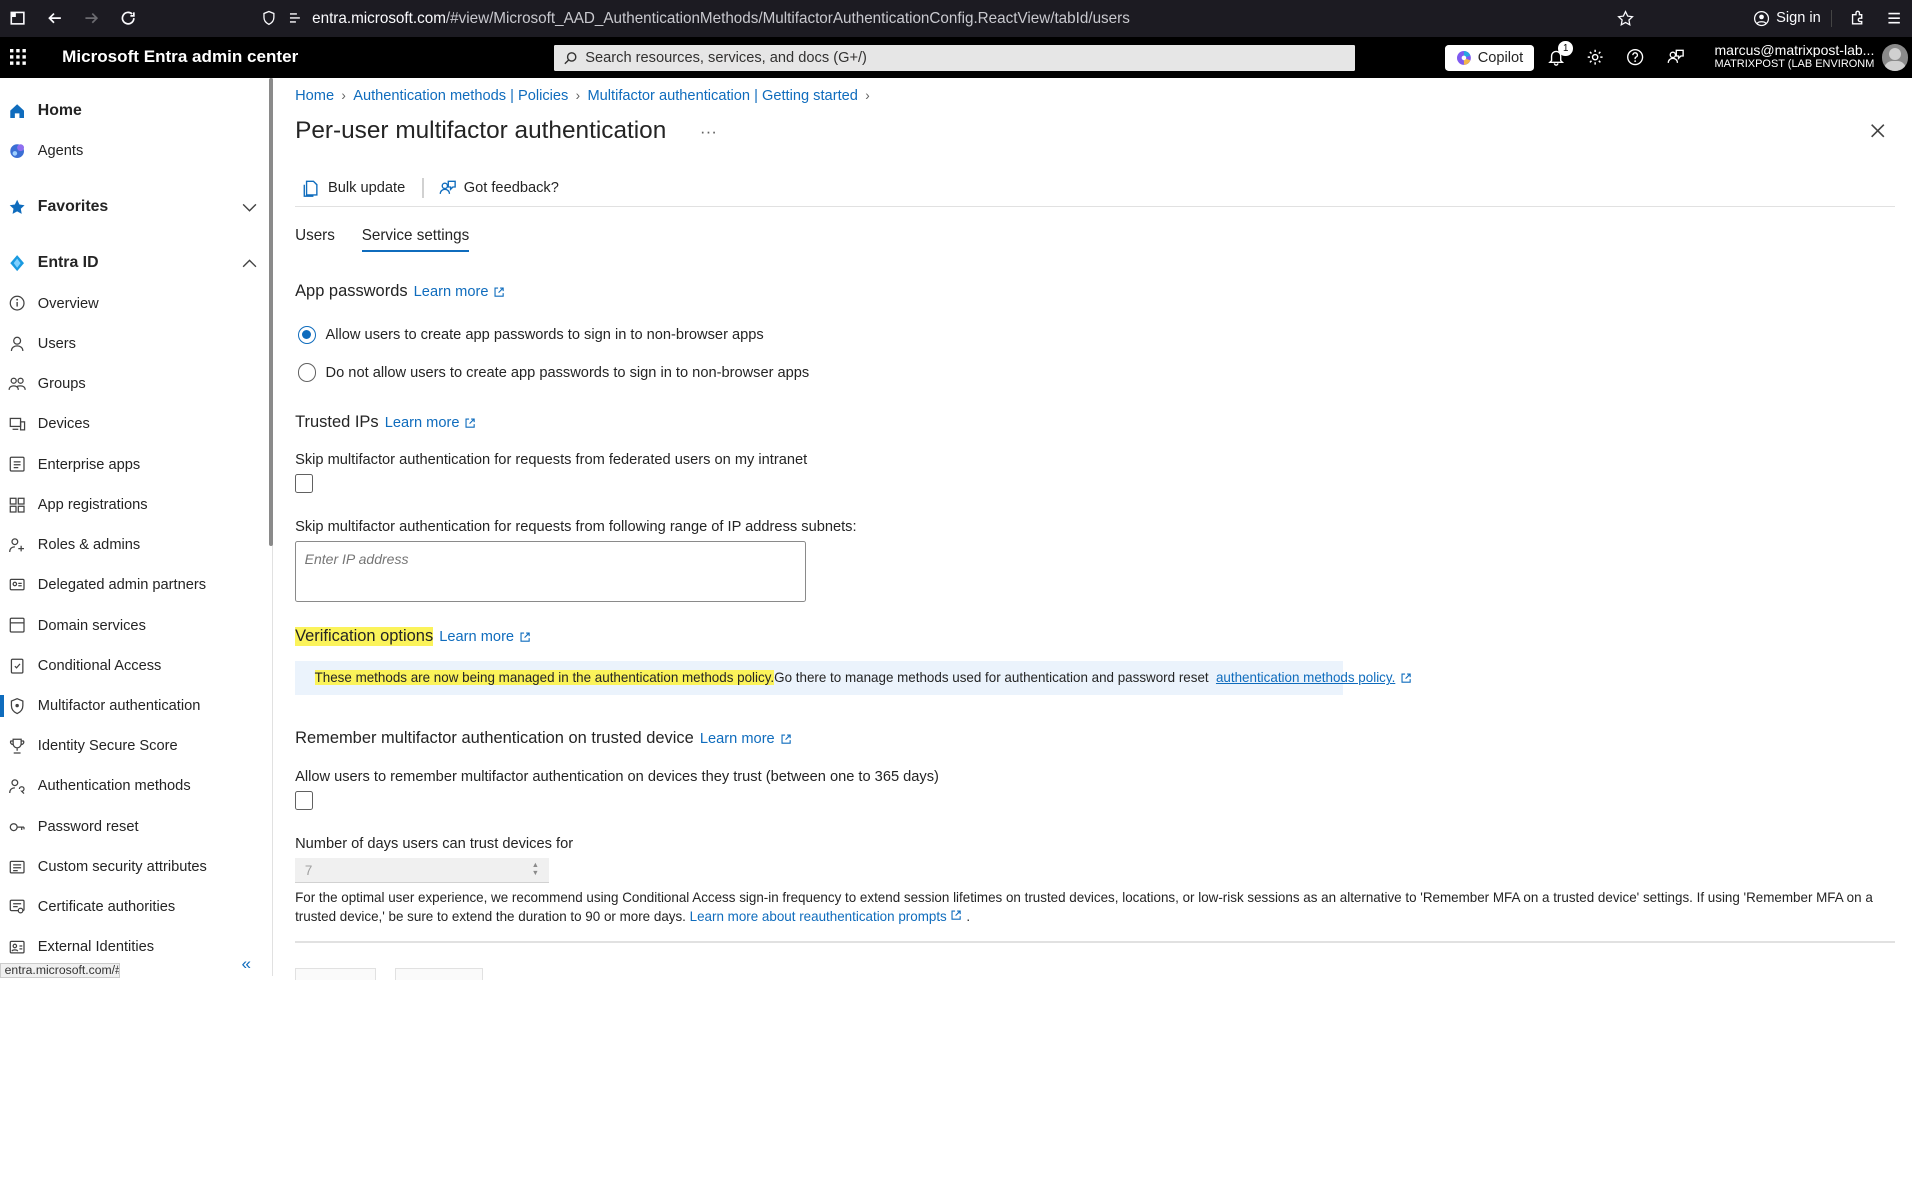  Describe the element at coordinates (460, 96) in the screenshot. I see `breadcrumb-authentication-methods: Authentication methods | Policies` at that location.